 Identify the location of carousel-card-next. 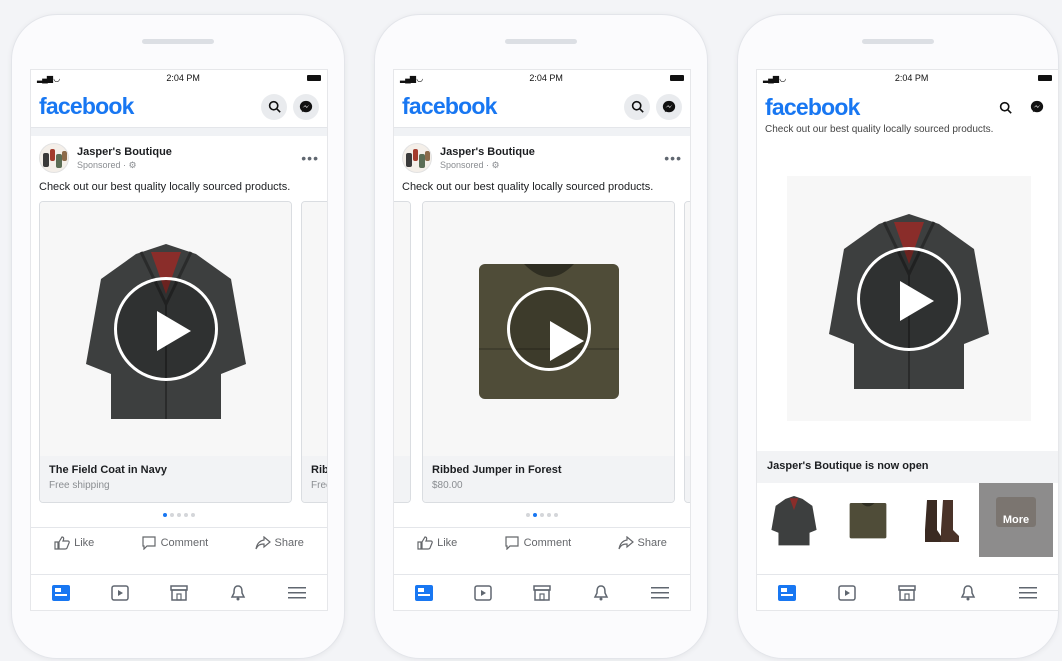
(687, 352).